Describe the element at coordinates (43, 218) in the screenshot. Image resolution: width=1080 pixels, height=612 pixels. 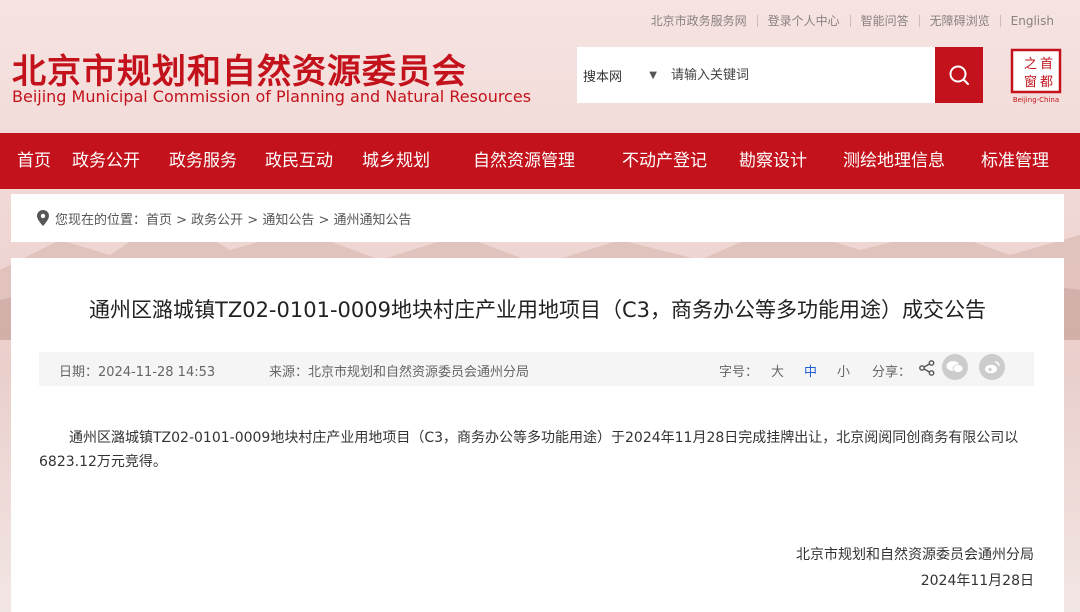
I see `location-pin-icon` at that location.